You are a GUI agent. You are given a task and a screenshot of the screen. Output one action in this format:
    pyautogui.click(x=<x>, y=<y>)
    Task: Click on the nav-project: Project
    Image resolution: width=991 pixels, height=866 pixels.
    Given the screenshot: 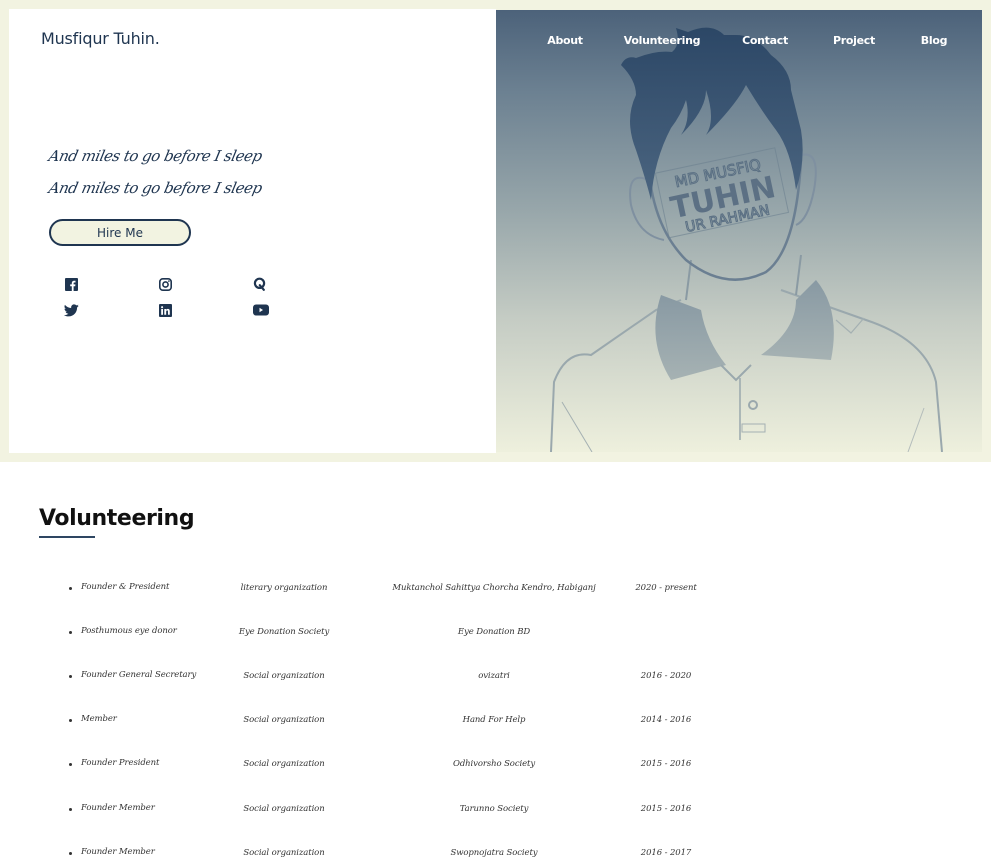 What is the action you would take?
    pyautogui.click(x=854, y=40)
    